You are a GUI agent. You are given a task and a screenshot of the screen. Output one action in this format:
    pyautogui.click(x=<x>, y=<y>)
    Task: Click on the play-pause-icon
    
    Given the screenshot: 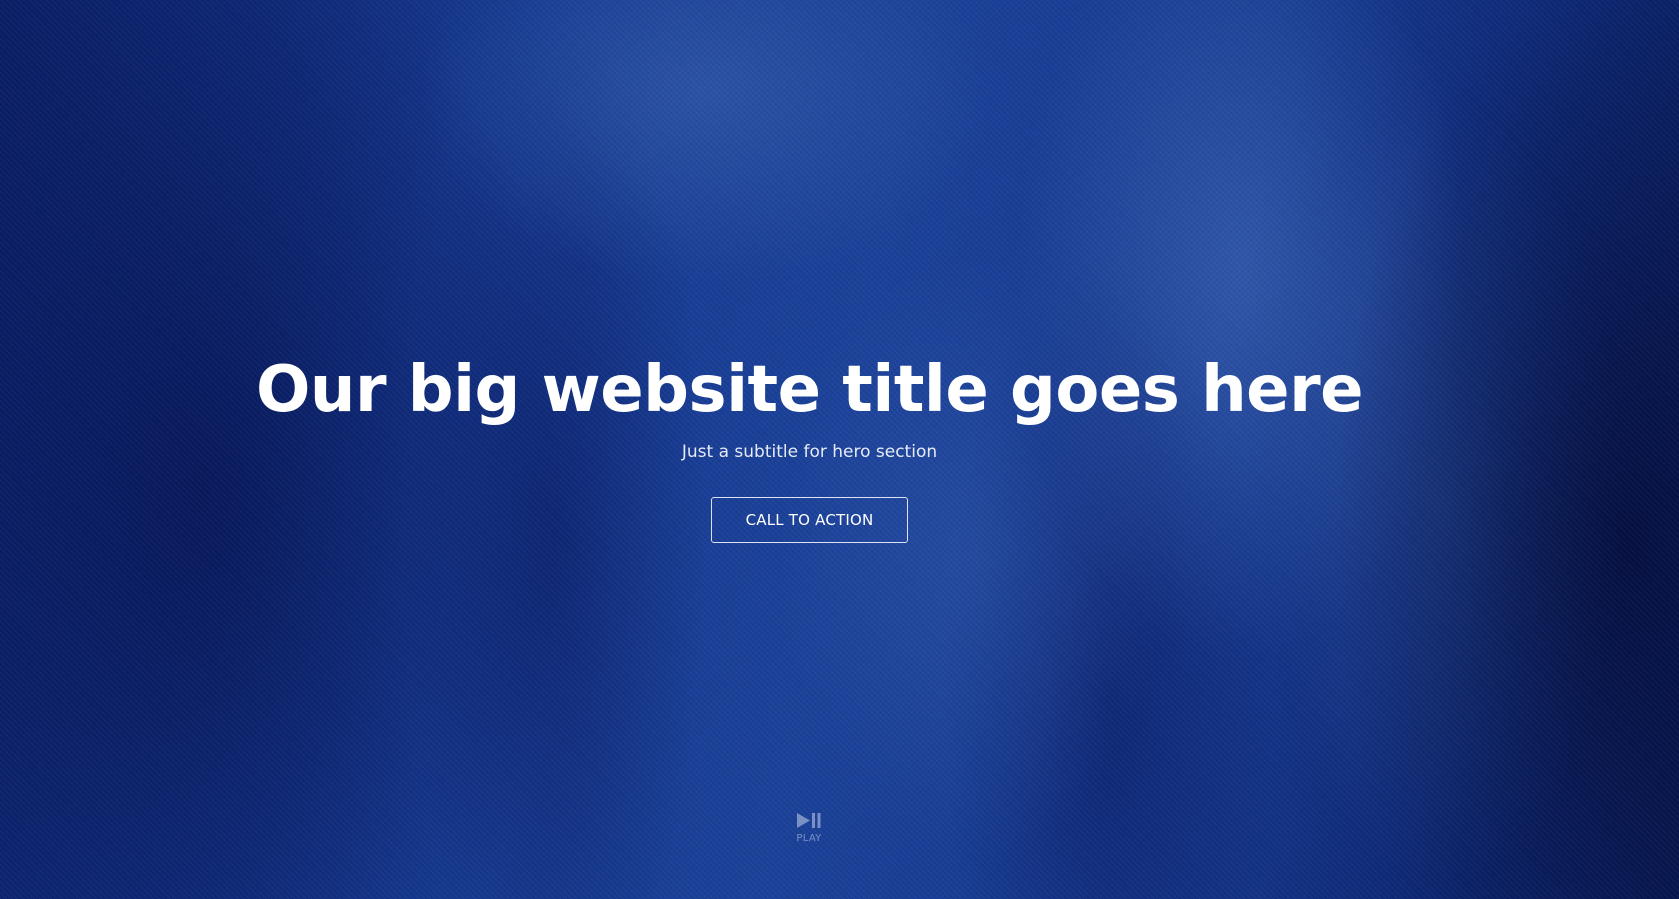 What is the action you would take?
    pyautogui.click(x=809, y=820)
    